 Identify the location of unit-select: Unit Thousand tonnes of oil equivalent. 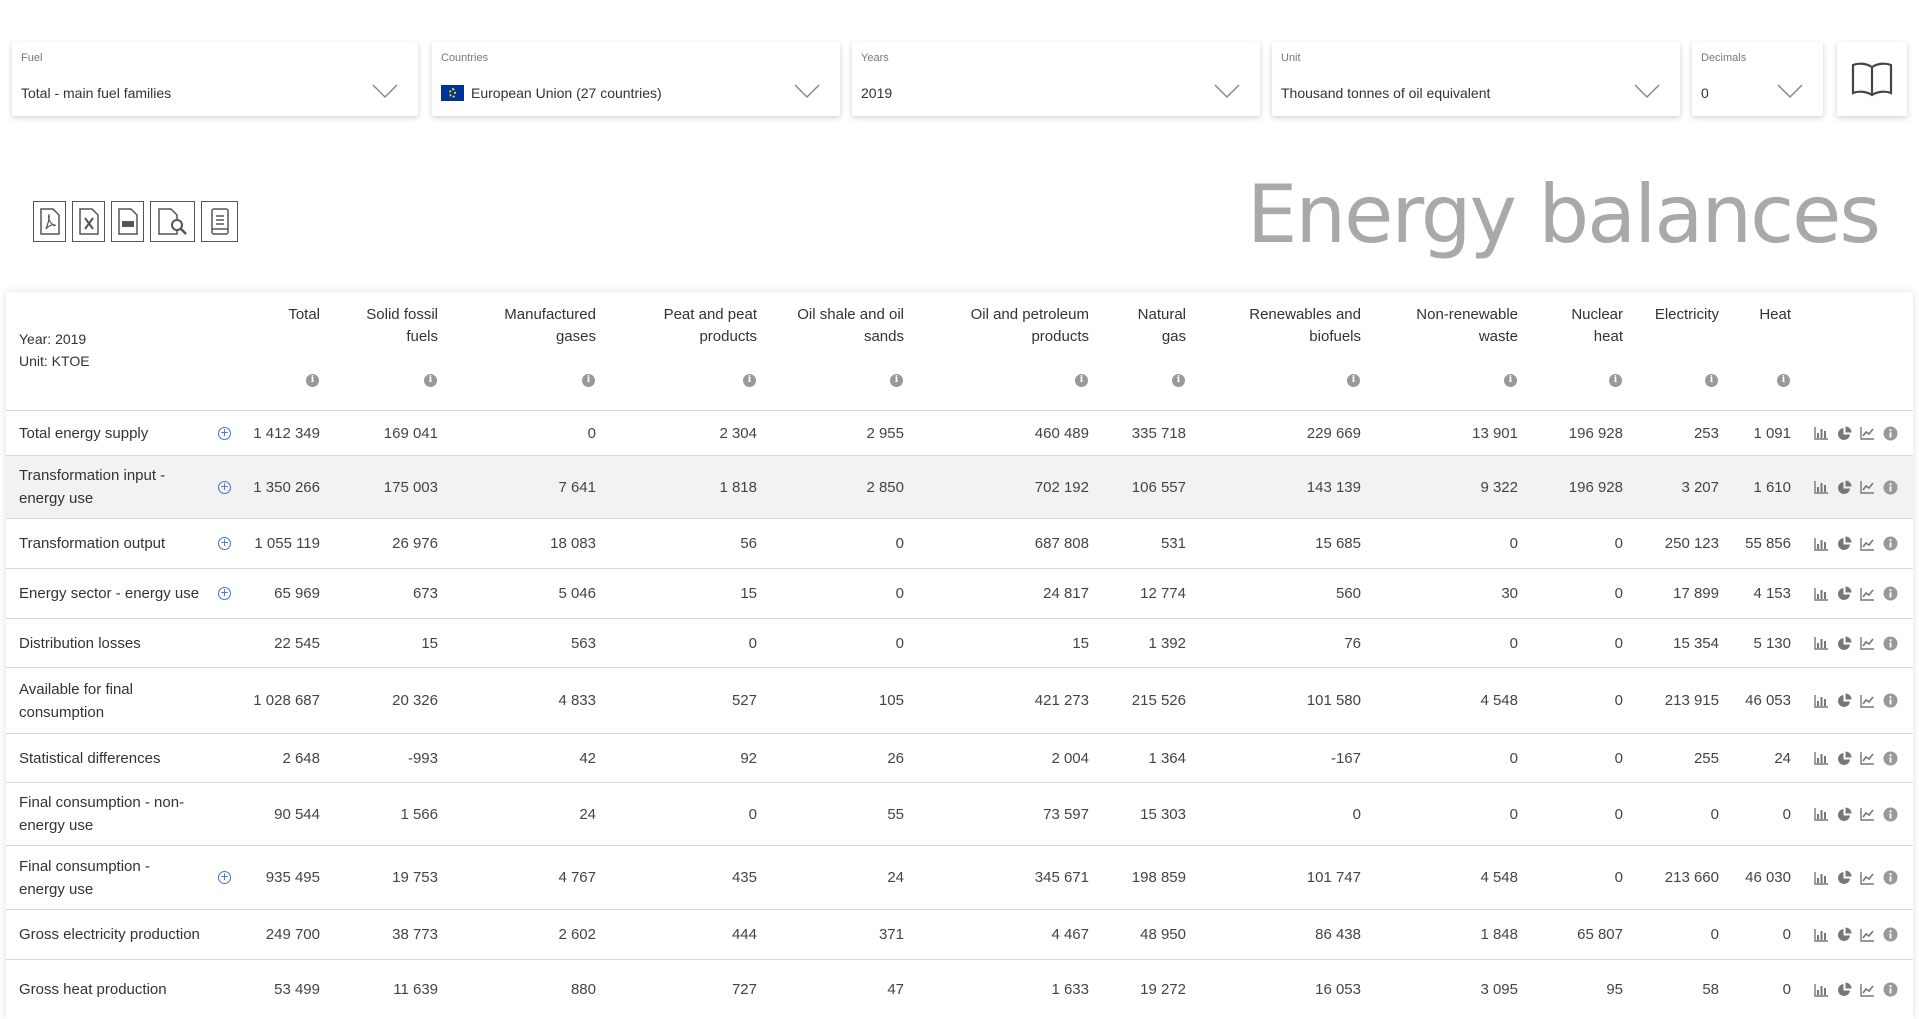
(1476, 79).